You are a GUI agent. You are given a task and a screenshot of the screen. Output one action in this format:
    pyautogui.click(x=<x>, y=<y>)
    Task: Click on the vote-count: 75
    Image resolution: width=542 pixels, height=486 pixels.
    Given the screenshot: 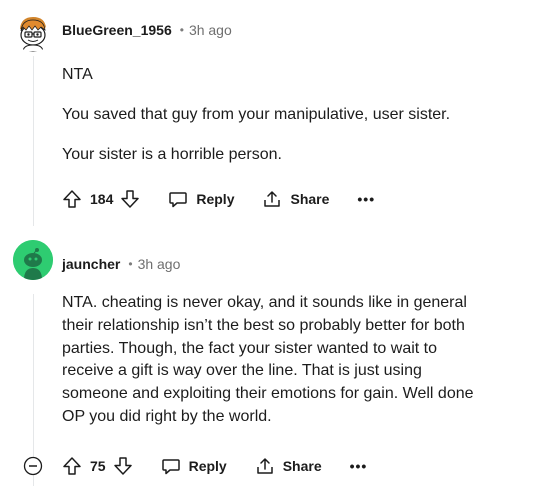 What is the action you would take?
    pyautogui.click(x=98, y=466)
    